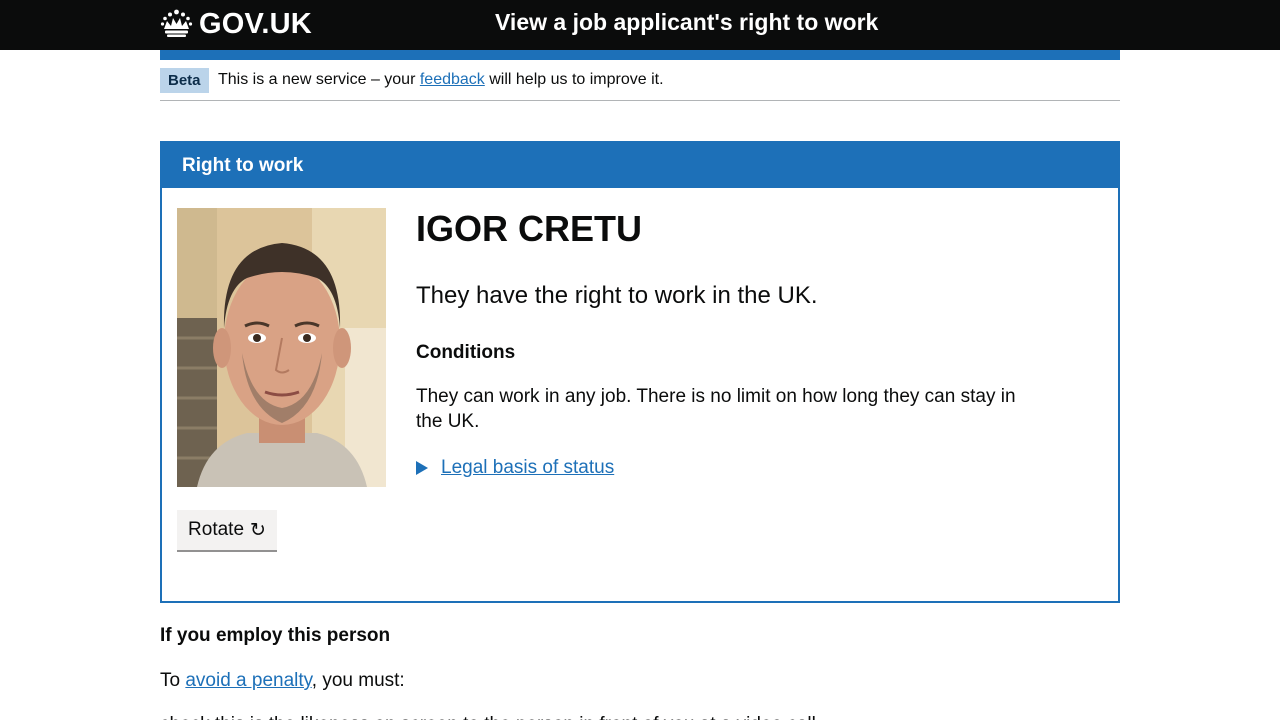 This screenshot has height=720, width=1280. What do you see at coordinates (452, 79) in the screenshot?
I see `feedback-link: feedback` at bounding box center [452, 79].